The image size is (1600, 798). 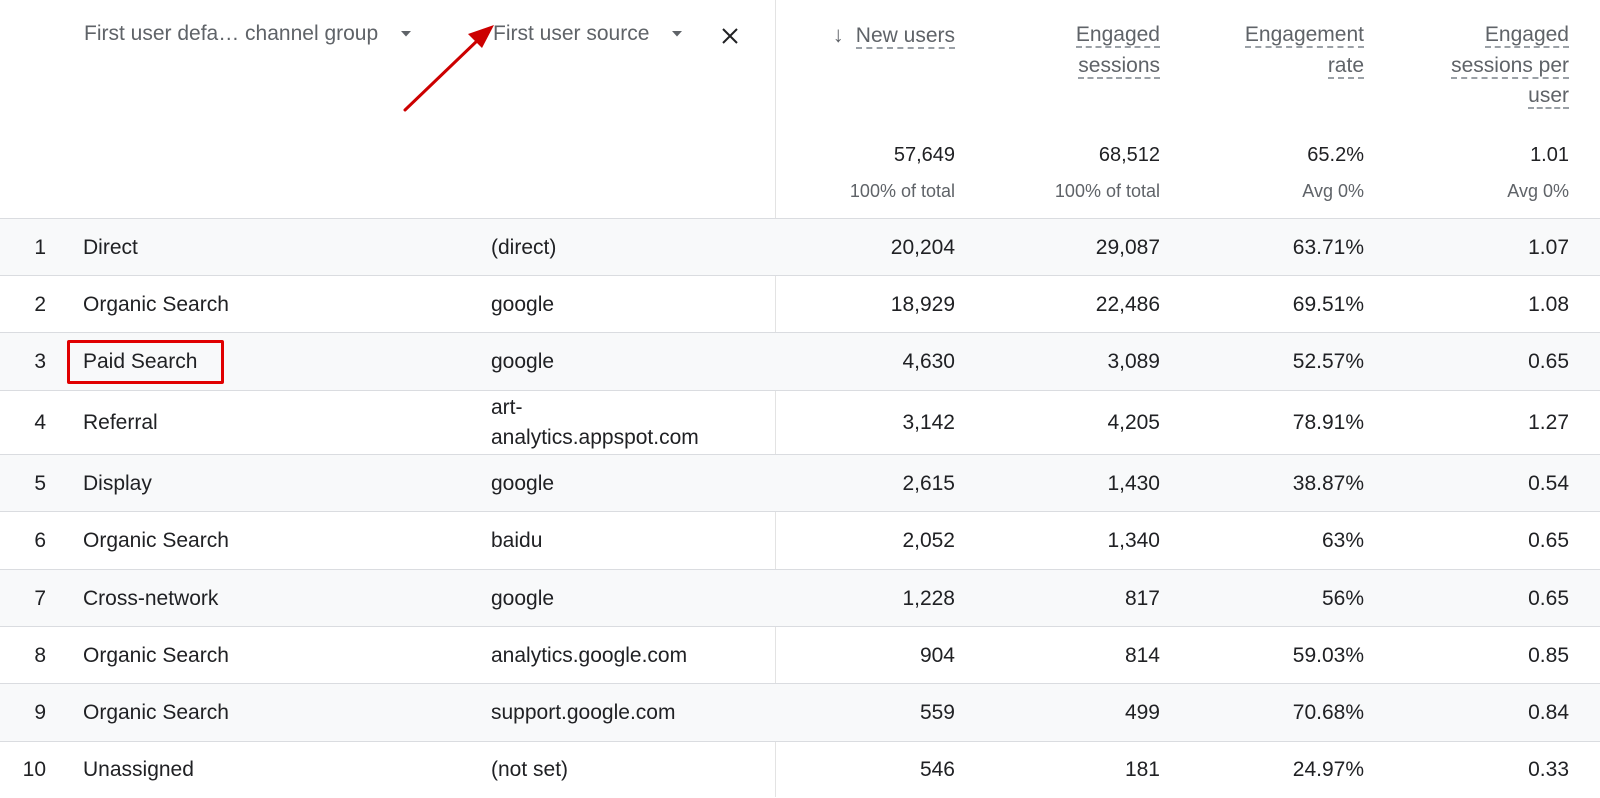 I want to click on metric-value-cell: 4,630, so click(x=928, y=361).